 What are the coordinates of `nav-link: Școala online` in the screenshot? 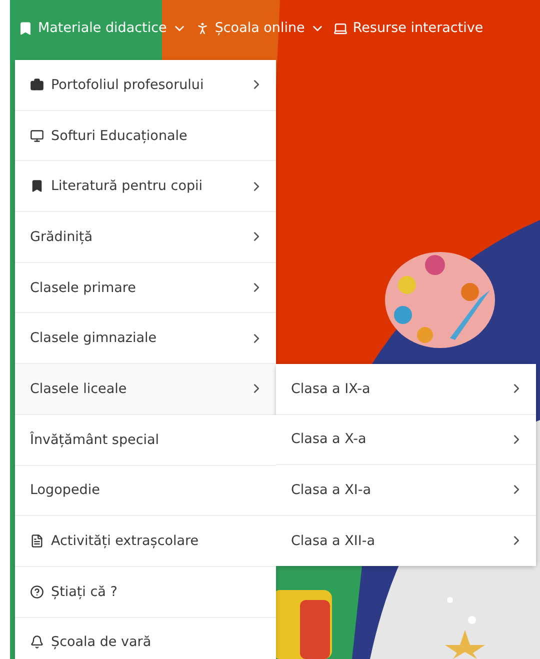 It's located at (259, 28).